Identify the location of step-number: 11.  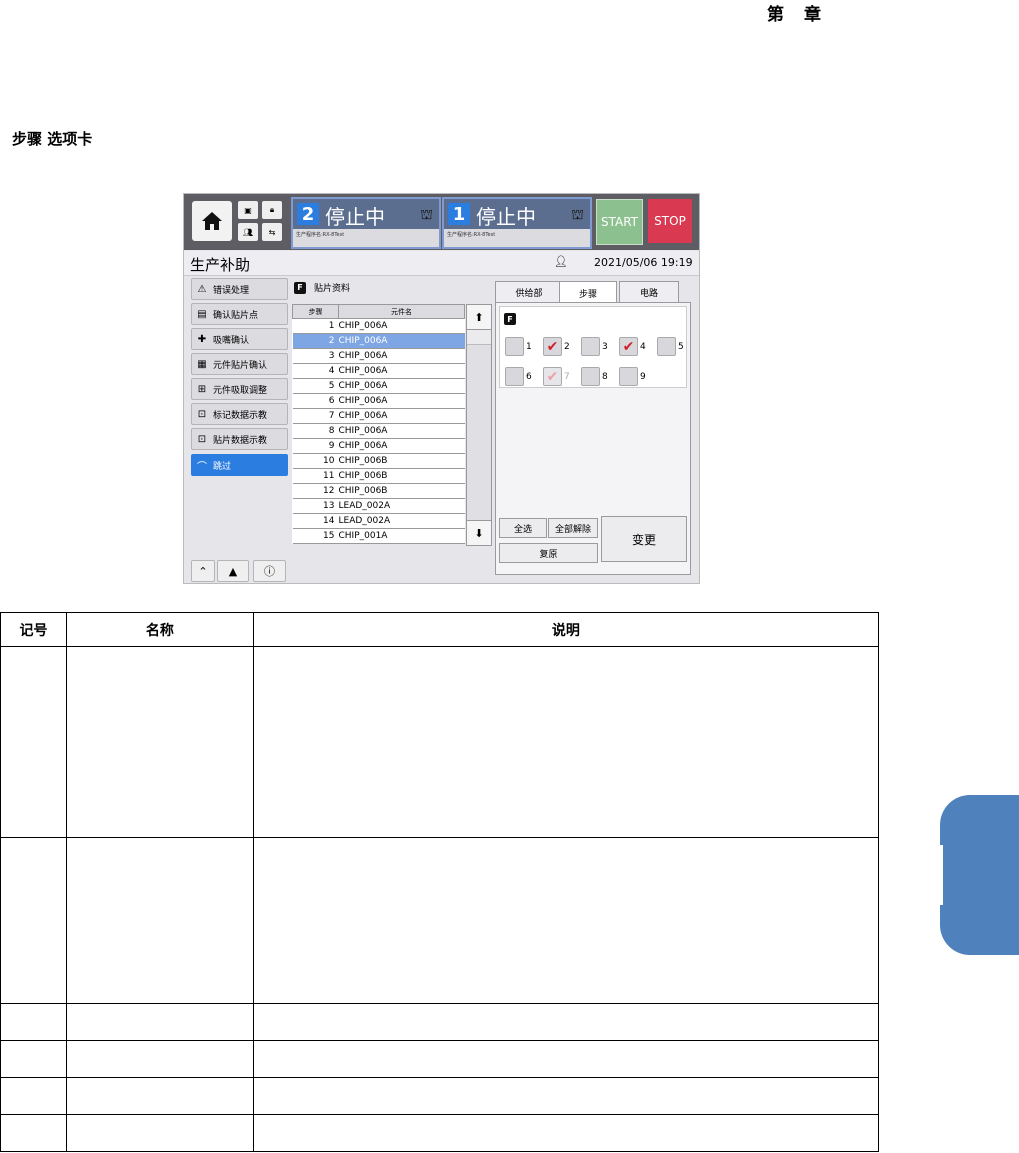
(315, 476).